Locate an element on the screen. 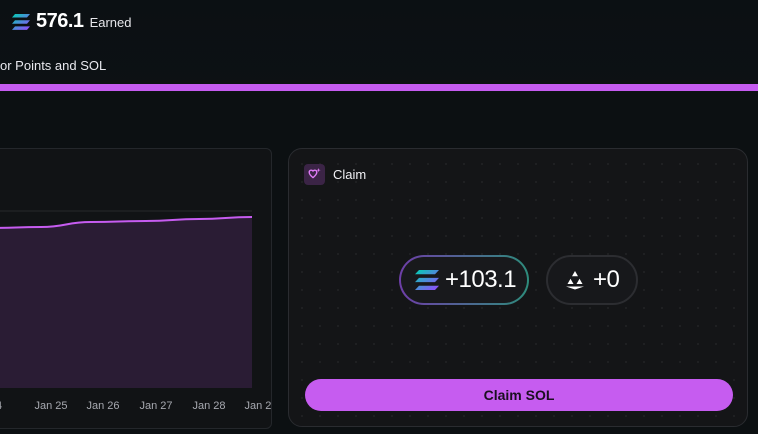 The width and height of the screenshot is (758, 434). x-tick-label: Jan 29 is located at coordinates (257, 406).